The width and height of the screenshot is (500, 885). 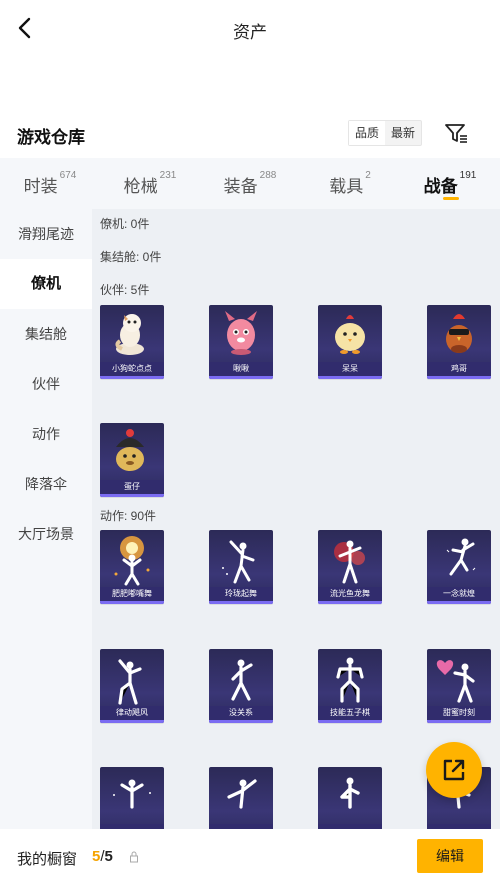 I want to click on tab-fashion: 时装674, so click(x=50, y=183).